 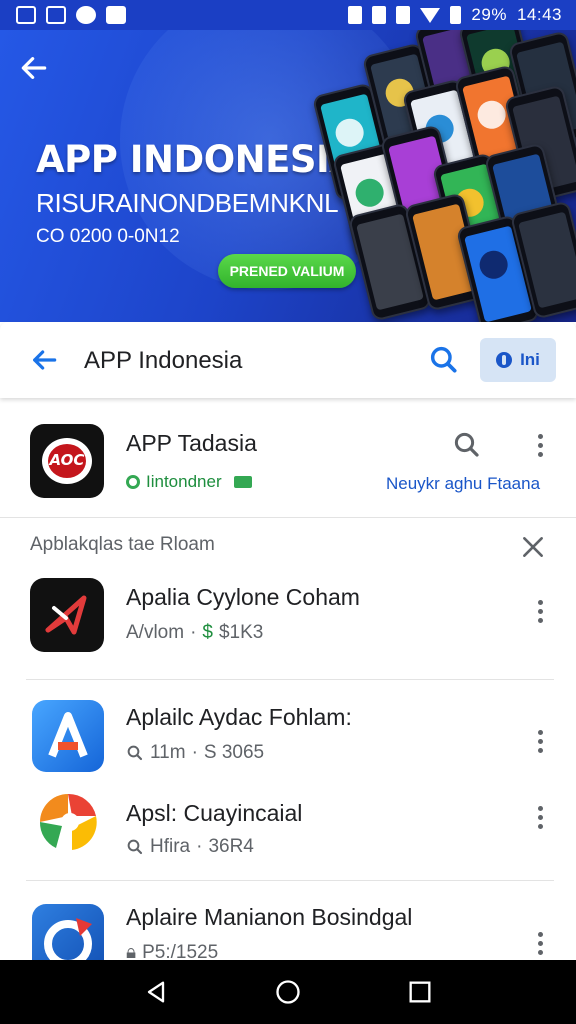 What do you see at coordinates (207, 632) in the screenshot?
I see `price-icon: $` at bounding box center [207, 632].